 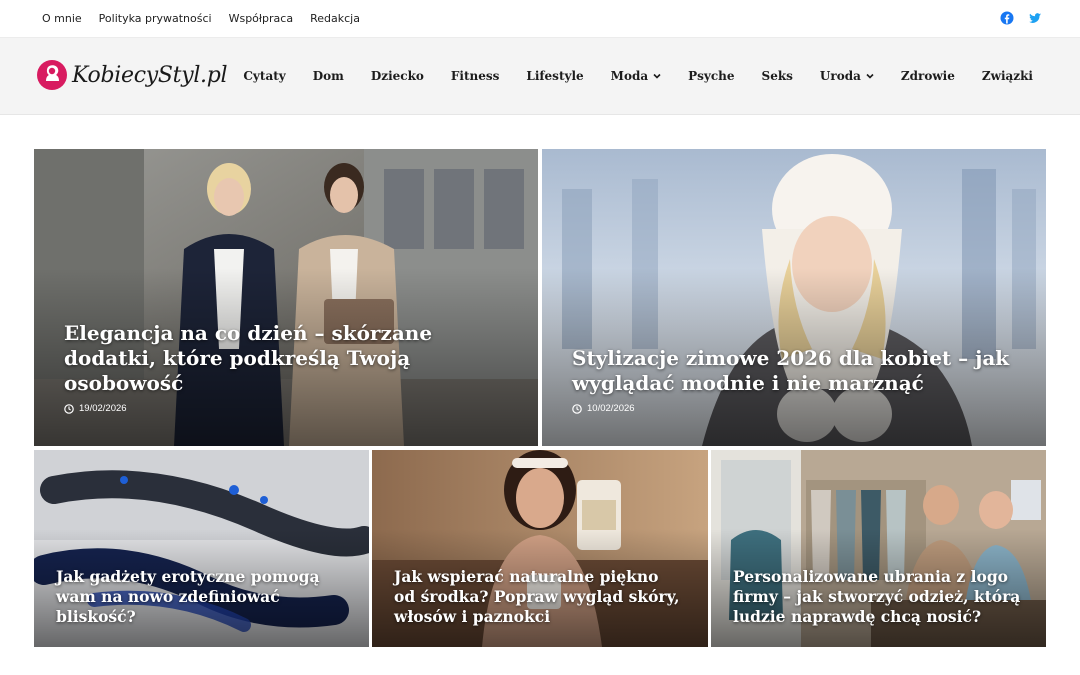 I want to click on nav-uroda: Uroda, so click(x=847, y=76).